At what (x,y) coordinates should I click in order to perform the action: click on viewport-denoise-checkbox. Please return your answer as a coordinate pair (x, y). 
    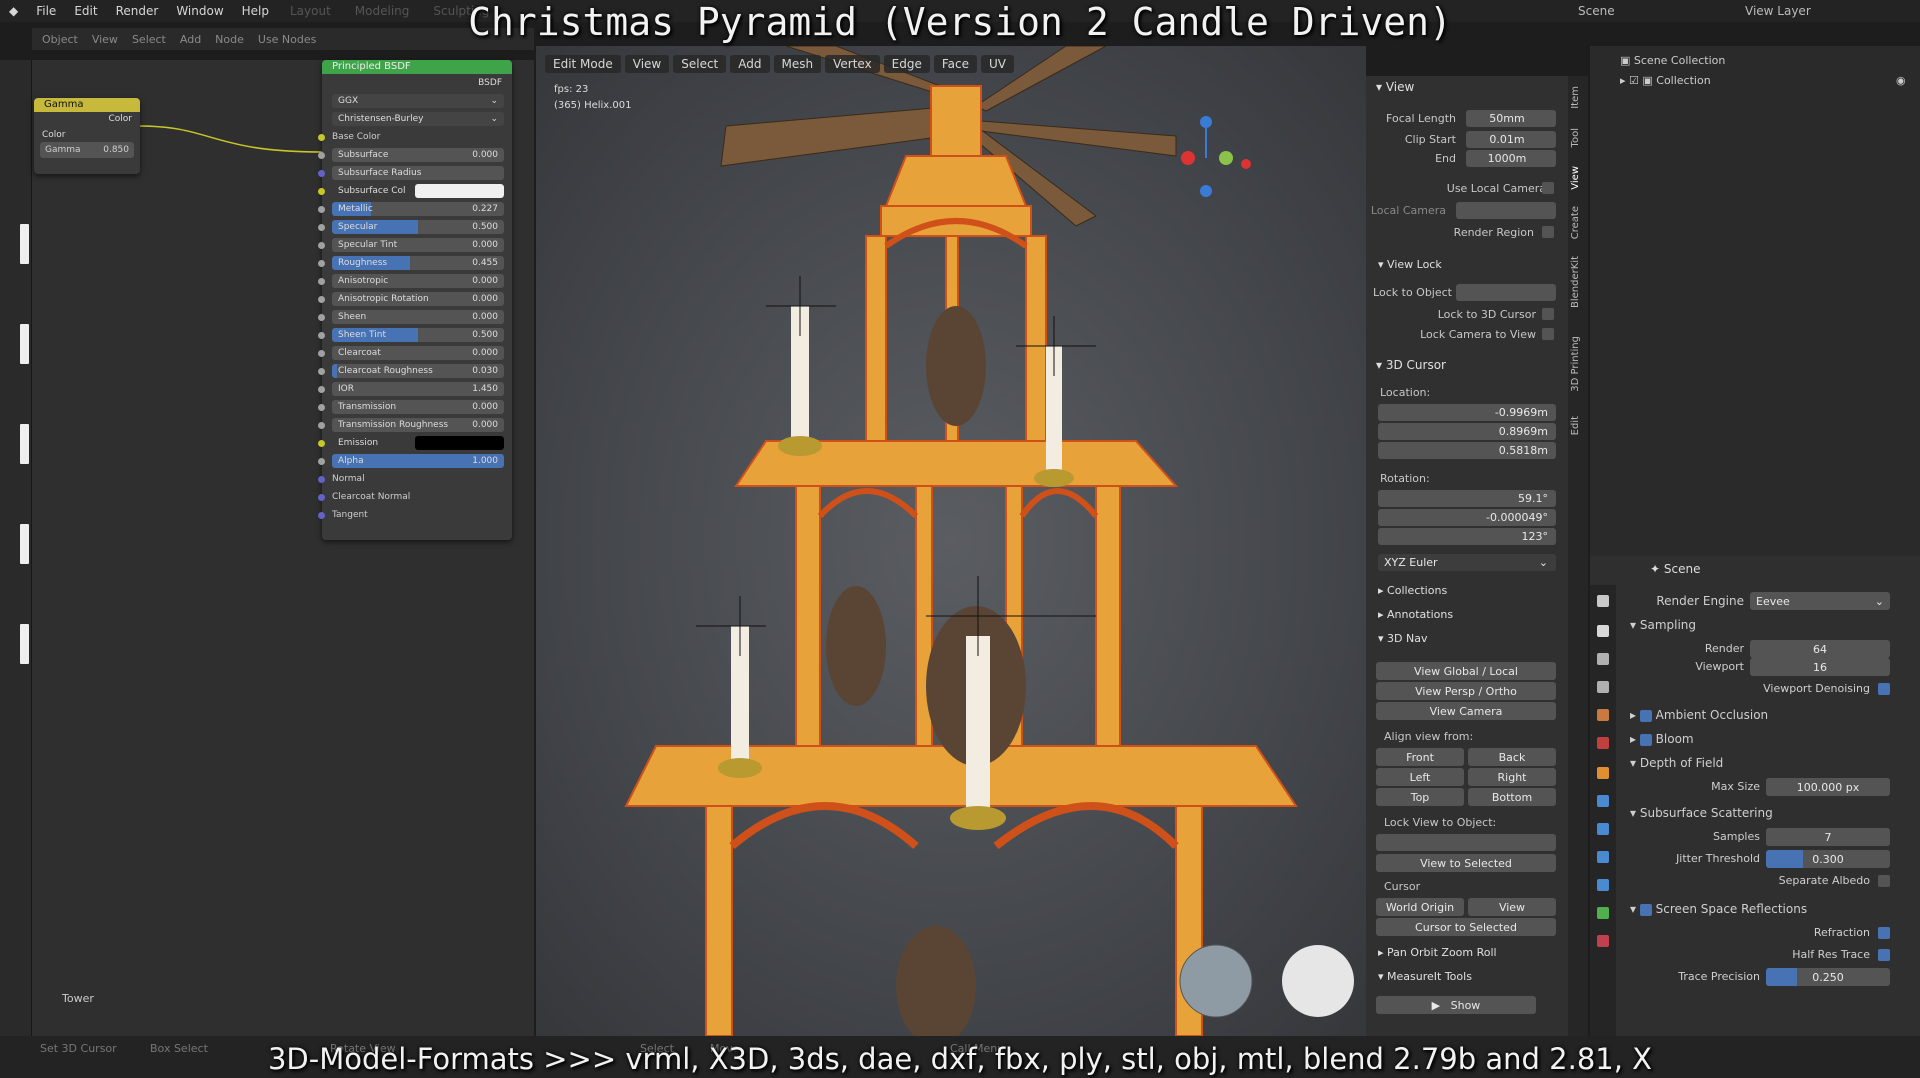
    Looking at the image, I should click on (1884, 689).